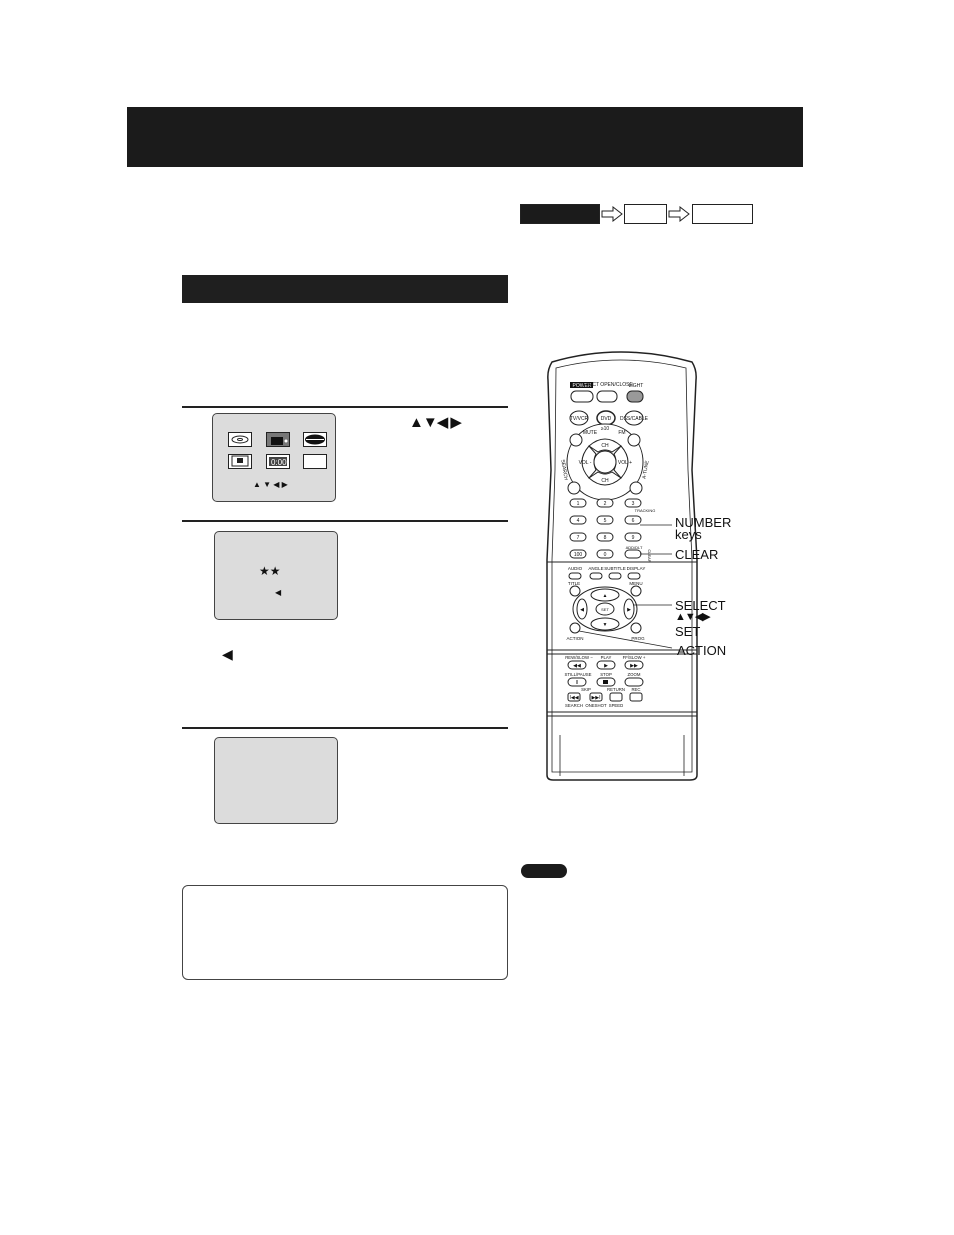  I want to click on left-arrow-icon: ◀, so click(227, 654).